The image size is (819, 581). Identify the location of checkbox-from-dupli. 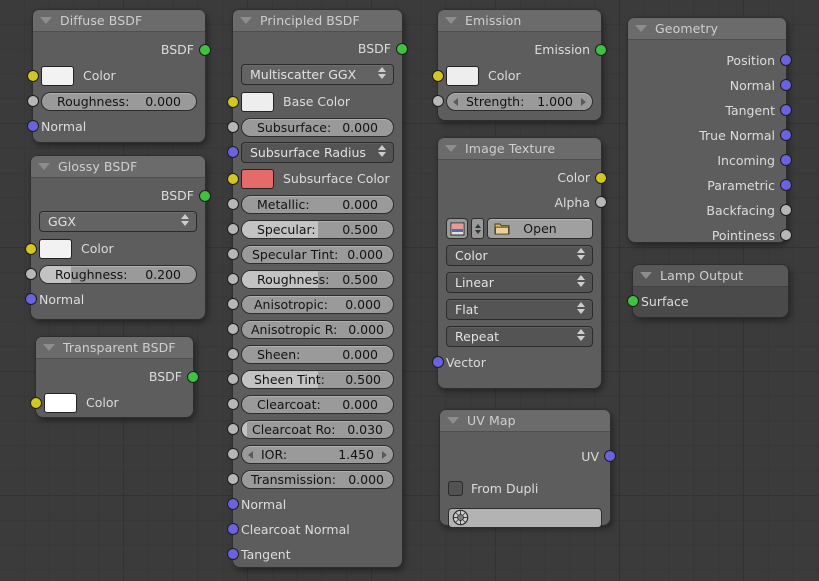
(455, 488).